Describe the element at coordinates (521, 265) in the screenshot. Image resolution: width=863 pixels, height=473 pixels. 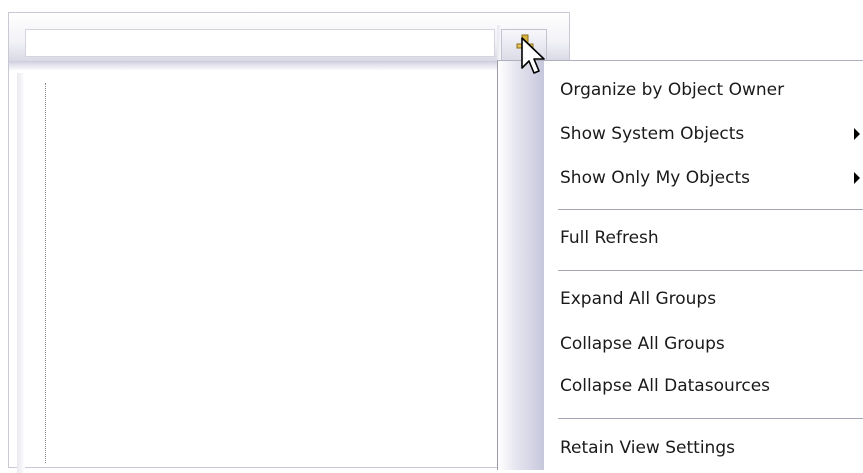
I see `menu-icon-gutter` at that location.